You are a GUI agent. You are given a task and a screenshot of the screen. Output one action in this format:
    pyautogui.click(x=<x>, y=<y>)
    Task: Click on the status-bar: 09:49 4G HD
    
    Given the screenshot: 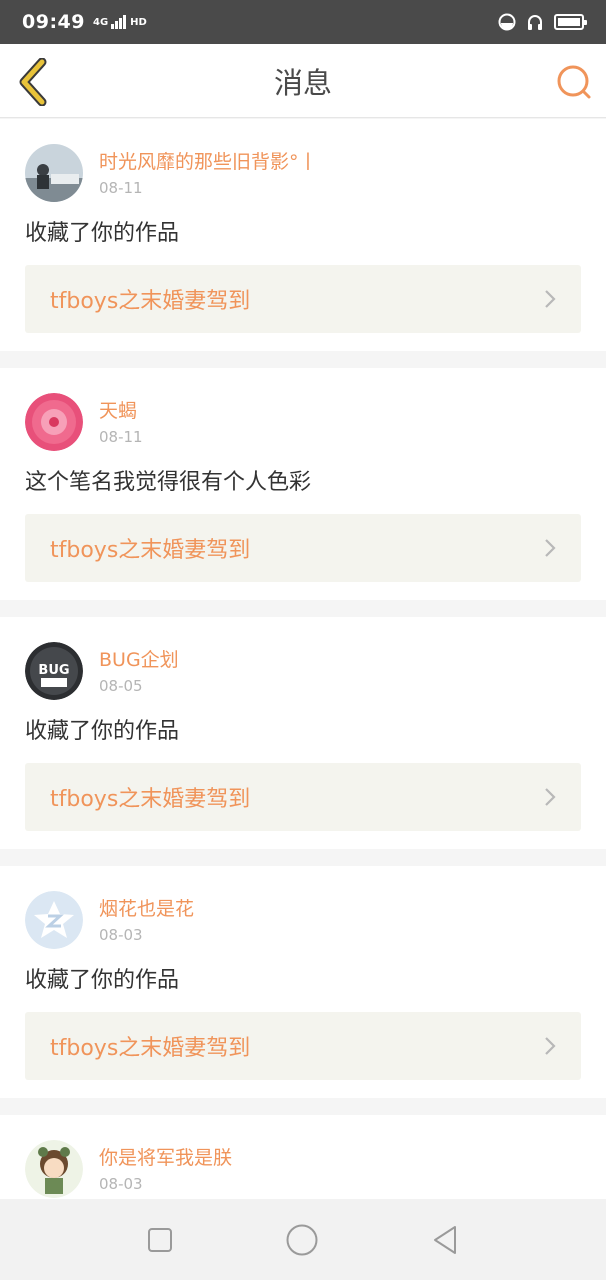 What is the action you would take?
    pyautogui.click(x=303, y=22)
    